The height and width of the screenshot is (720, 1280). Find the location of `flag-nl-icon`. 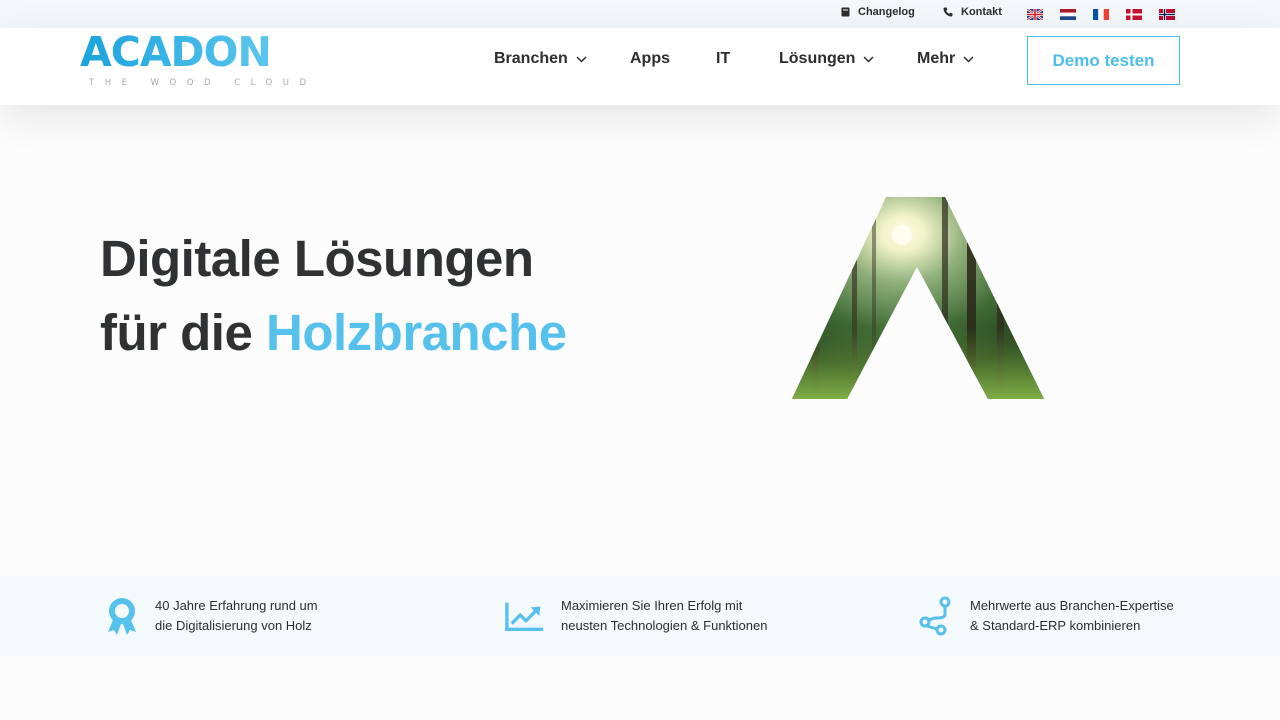

flag-nl-icon is located at coordinates (1068, 14).